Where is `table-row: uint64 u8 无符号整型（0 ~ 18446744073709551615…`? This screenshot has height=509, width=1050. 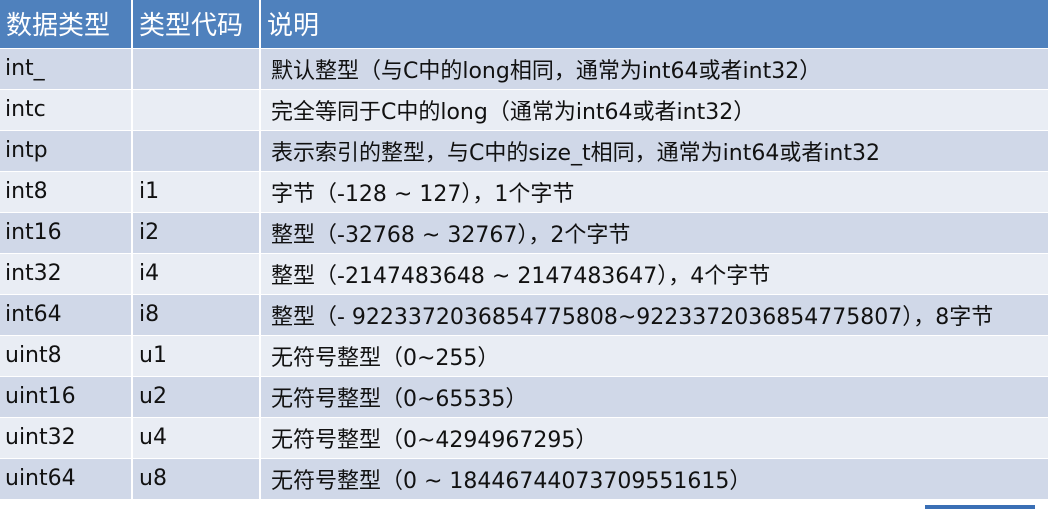 table-row: uint64 u8 无符号整型（0 ~ 18446744073709551615… is located at coordinates (524, 478).